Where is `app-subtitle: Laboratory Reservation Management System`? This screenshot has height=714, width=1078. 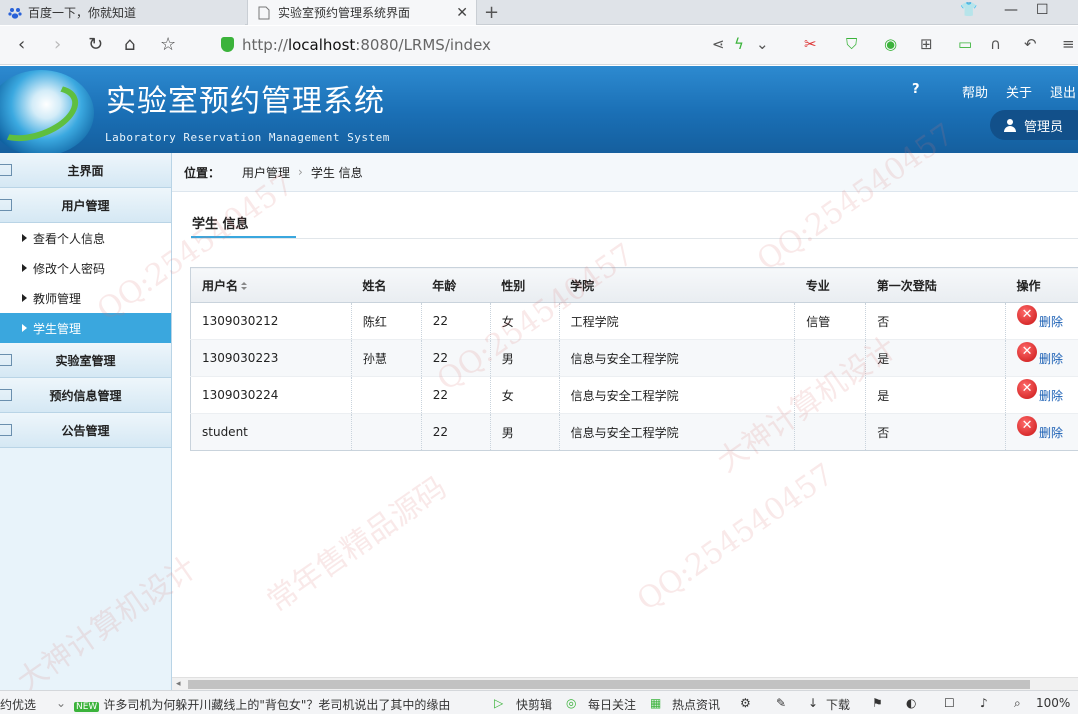 app-subtitle: Laboratory Reservation Management System is located at coordinates (247, 137).